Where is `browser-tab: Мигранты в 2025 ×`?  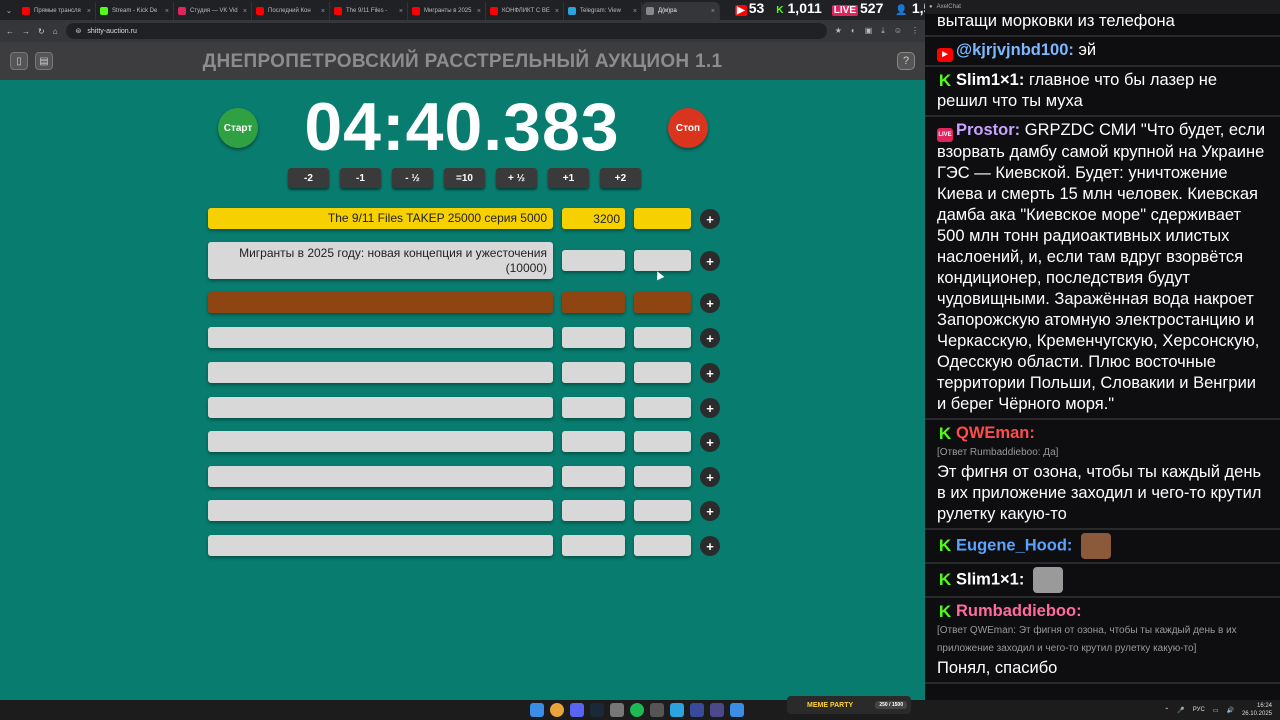 browser-tab: Мигранты в 2025 × is located at coordinates (447, 11).